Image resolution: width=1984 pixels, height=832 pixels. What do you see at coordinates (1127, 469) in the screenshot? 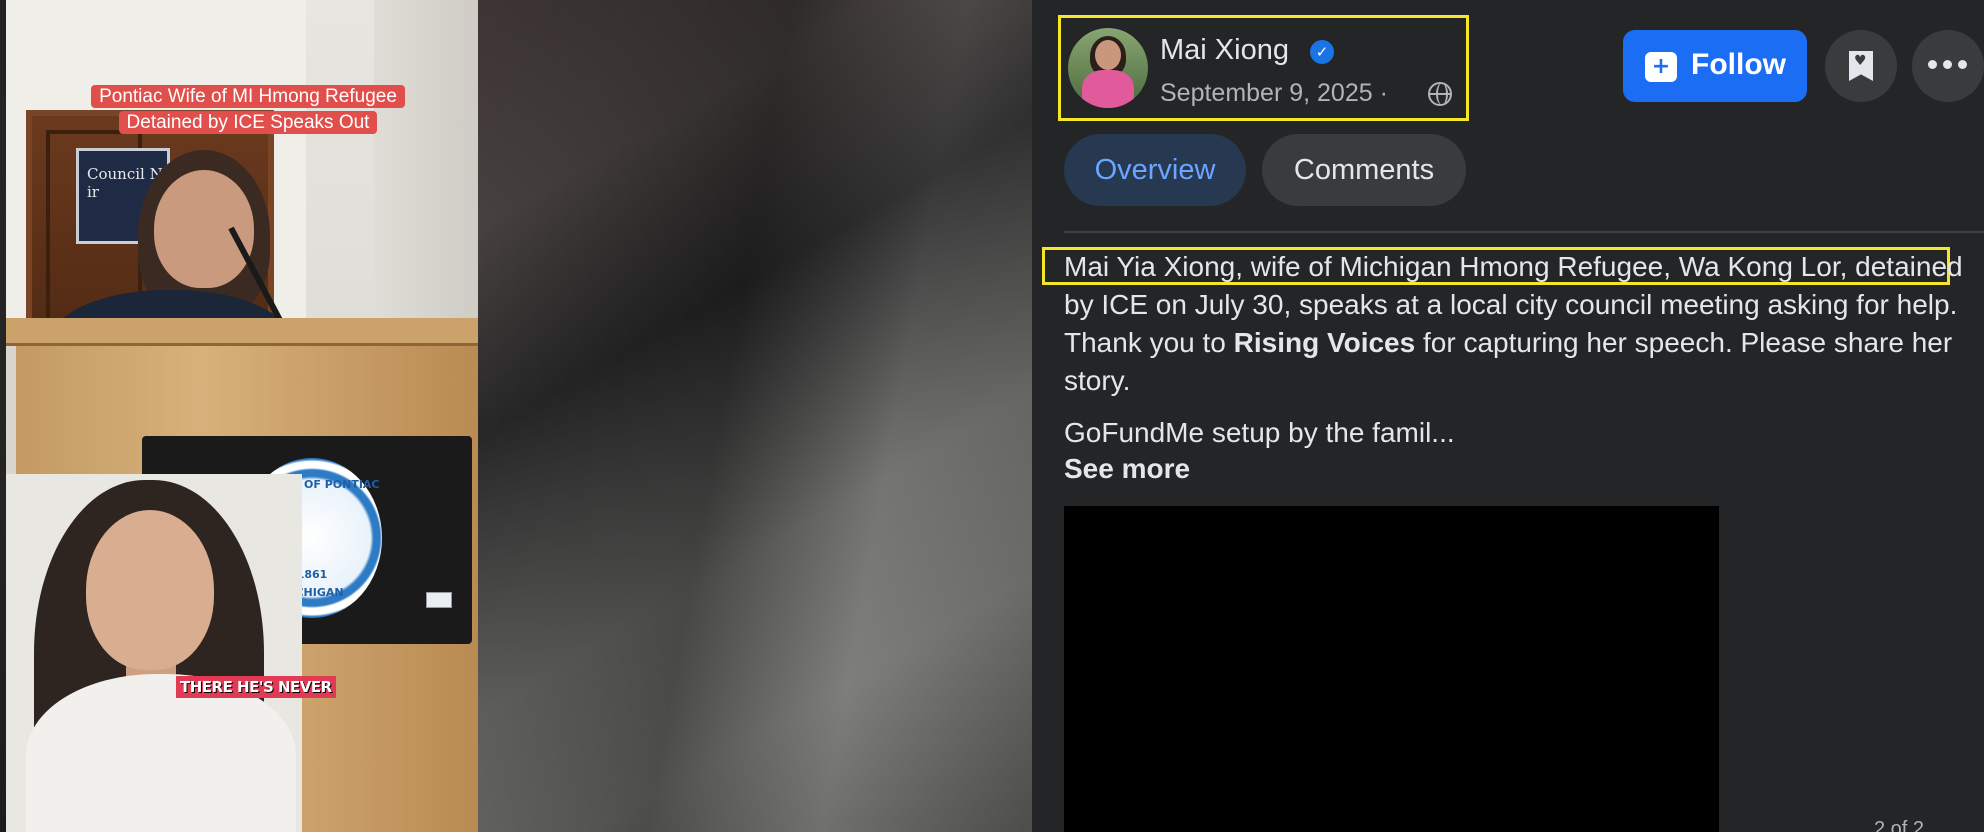
I see `see-more-link: See more` at bounding box center [1127, 469].